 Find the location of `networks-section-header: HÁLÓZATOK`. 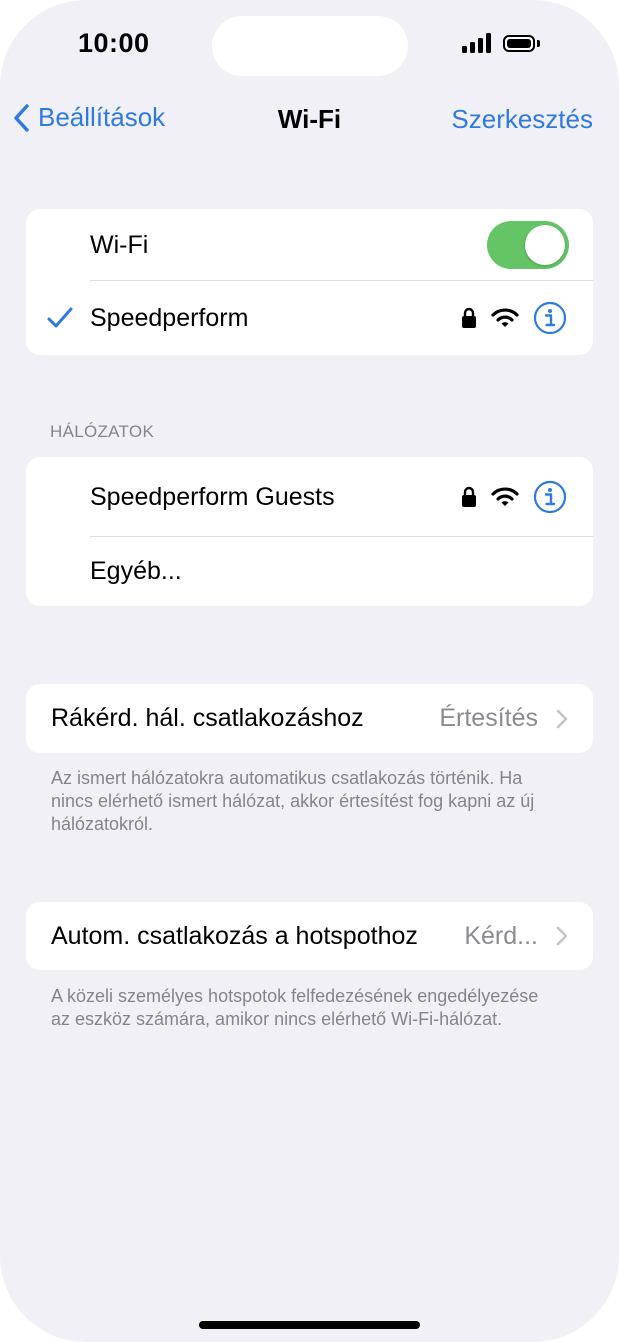

networks-section-header: HÁLÓZATOK is located at coordinates (102, 431).